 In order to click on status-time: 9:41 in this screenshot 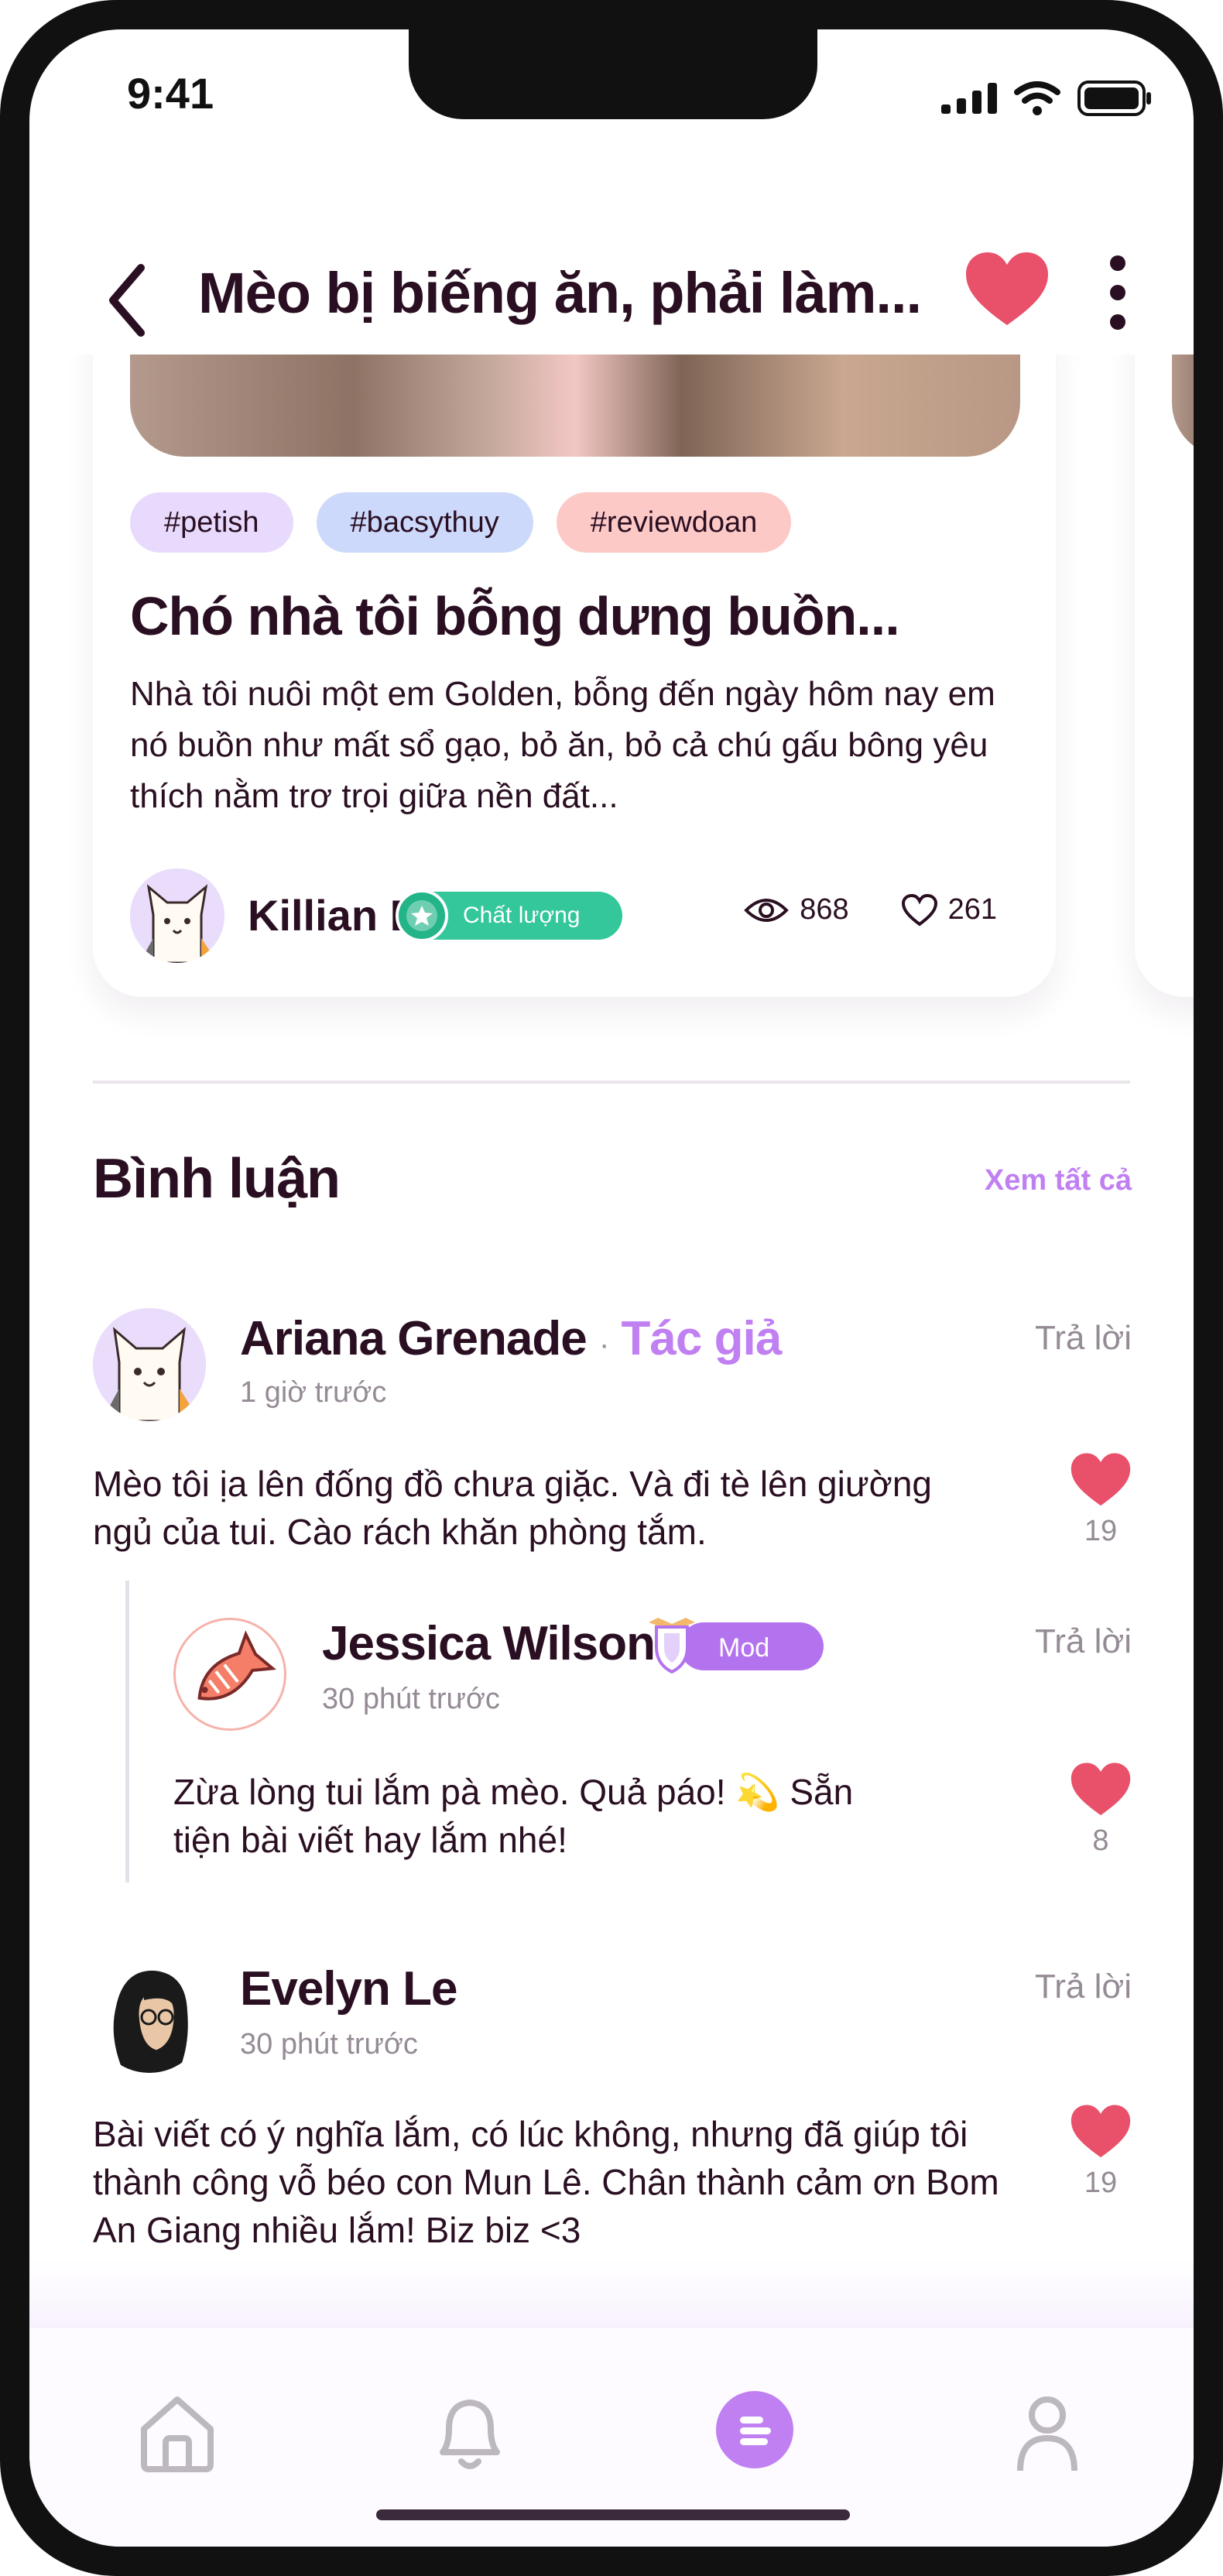, I will do `click(170, 93)`.